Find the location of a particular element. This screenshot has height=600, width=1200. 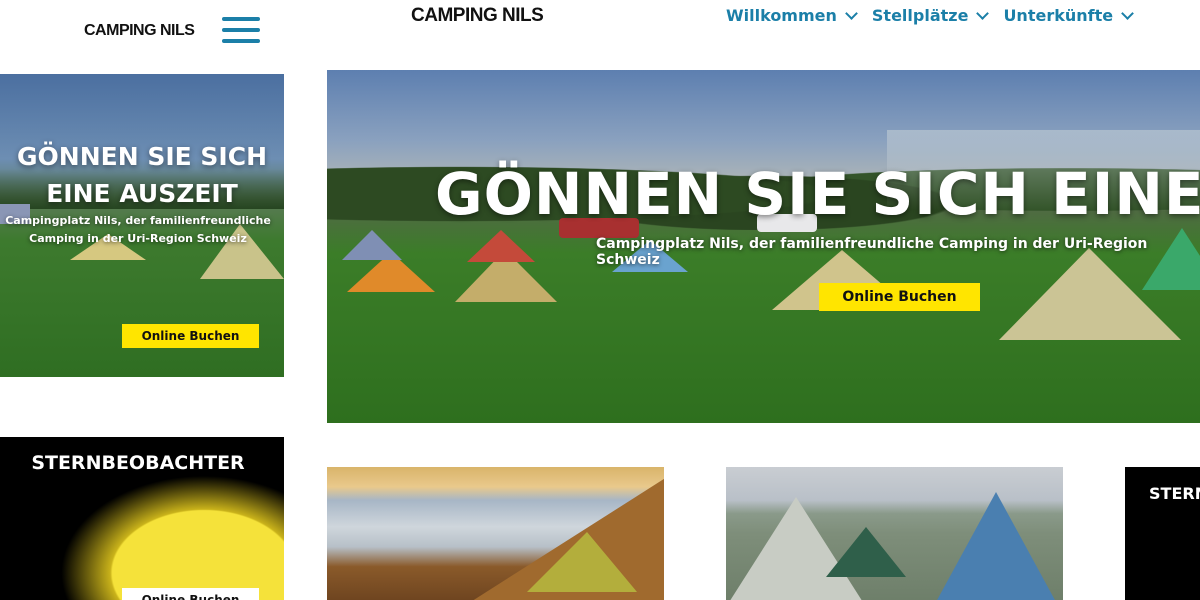

mobile-hero-subtitle-line2: Camping in der Uri-Region Schweiz is located at coordinates (138, 238).